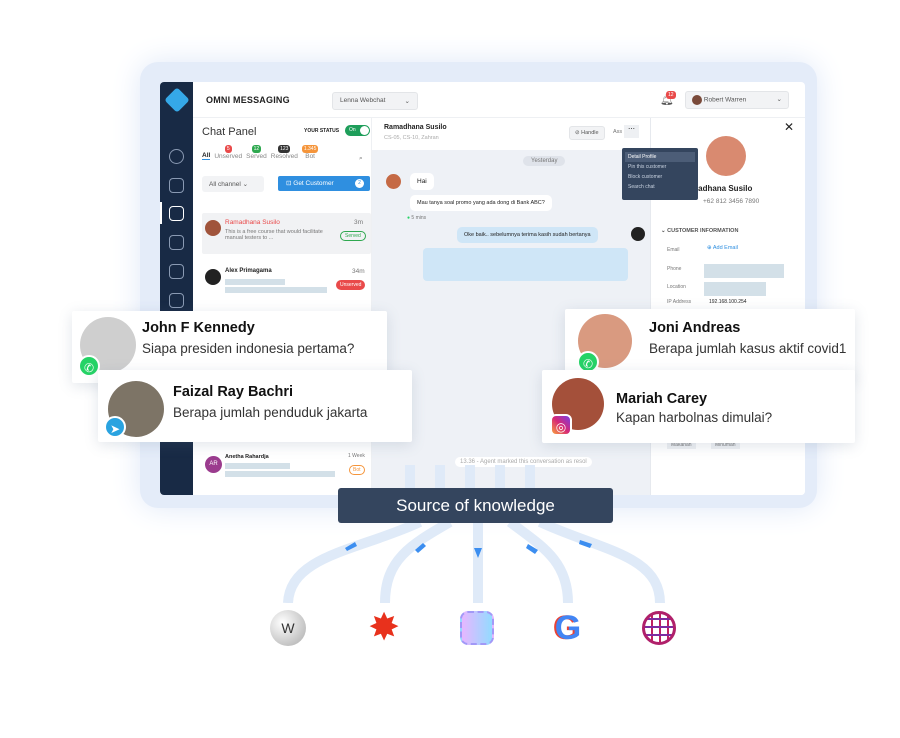 The height and width of the screenshot is (738, 900). I want to click on telegram-icon: ➤, so click(115, 427).